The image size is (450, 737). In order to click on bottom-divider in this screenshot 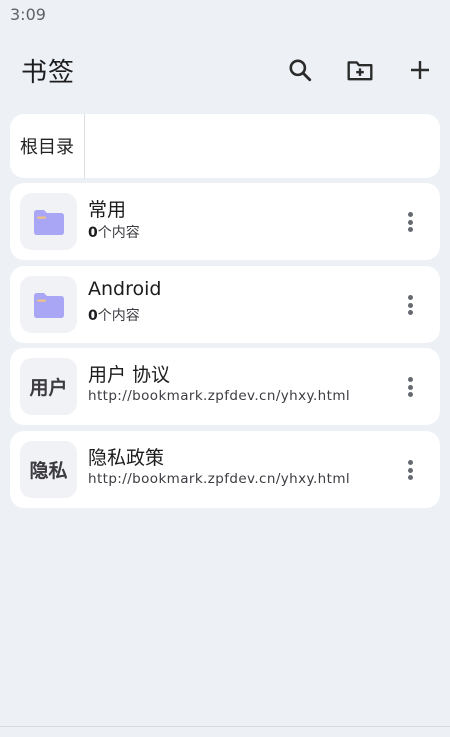, I will do `click(225, 726)`.